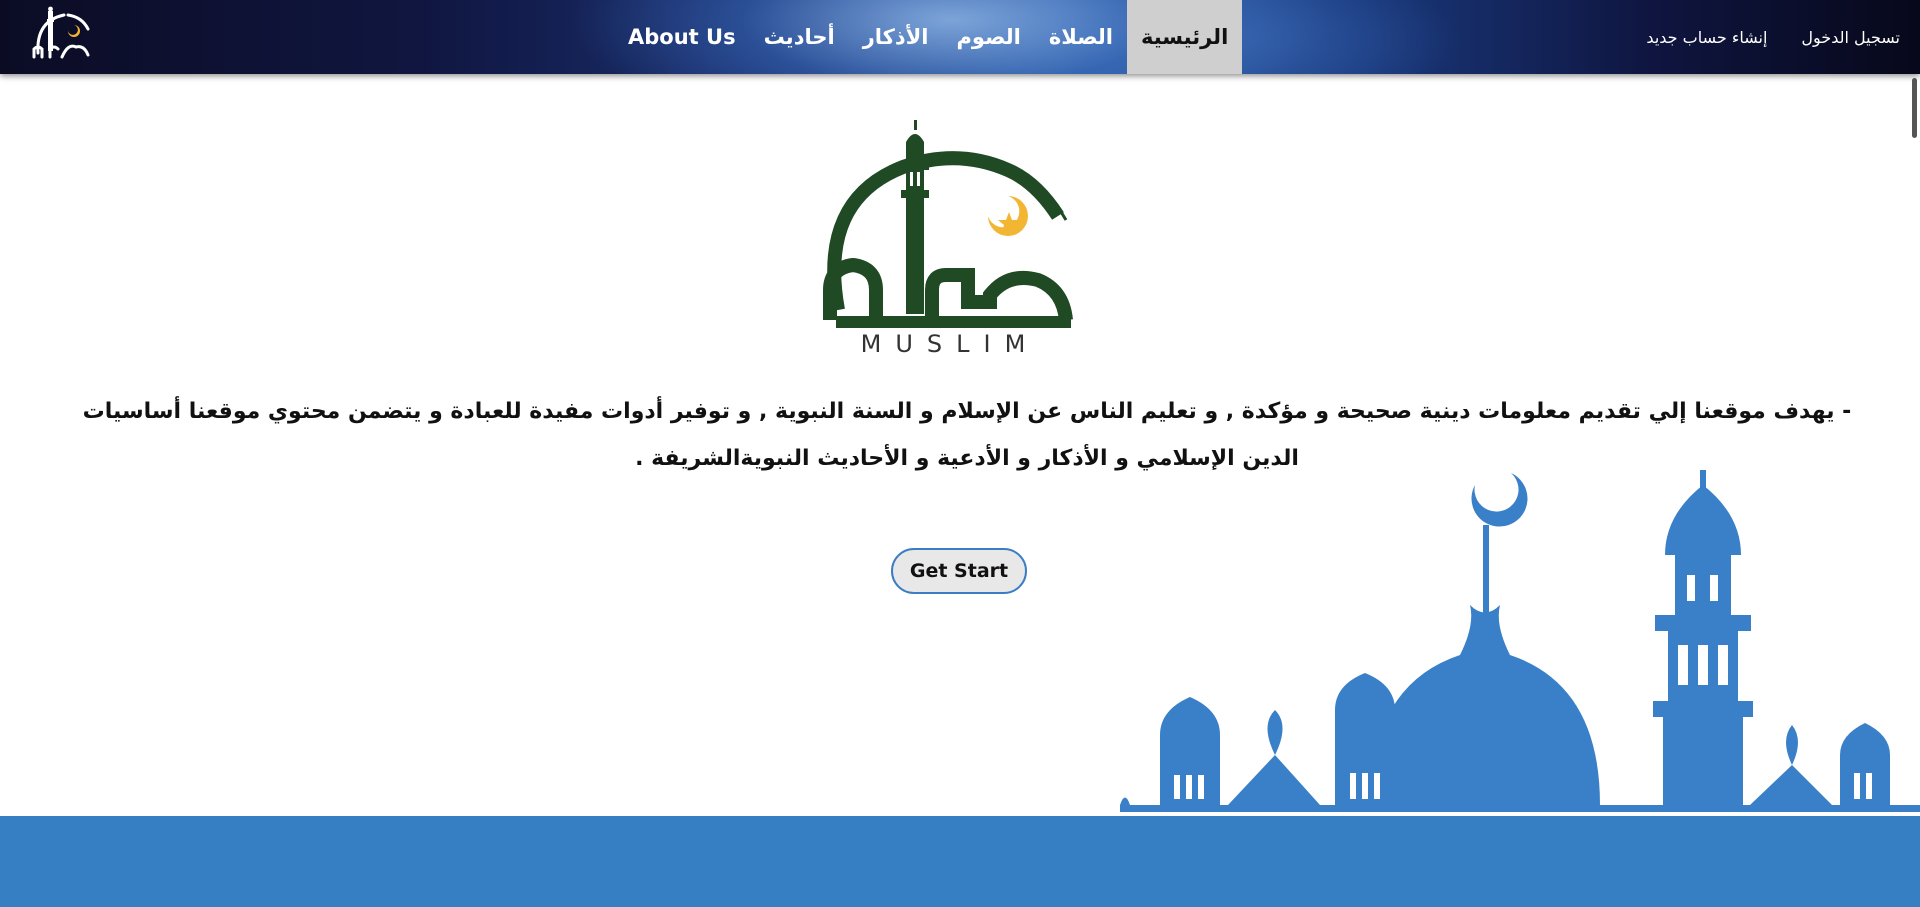 This screenshot has height=907, width=1920. Describe the element at coordinates (1850, 37) in the screenshot. I see `login-link: تسجيل الدخول` at that location.